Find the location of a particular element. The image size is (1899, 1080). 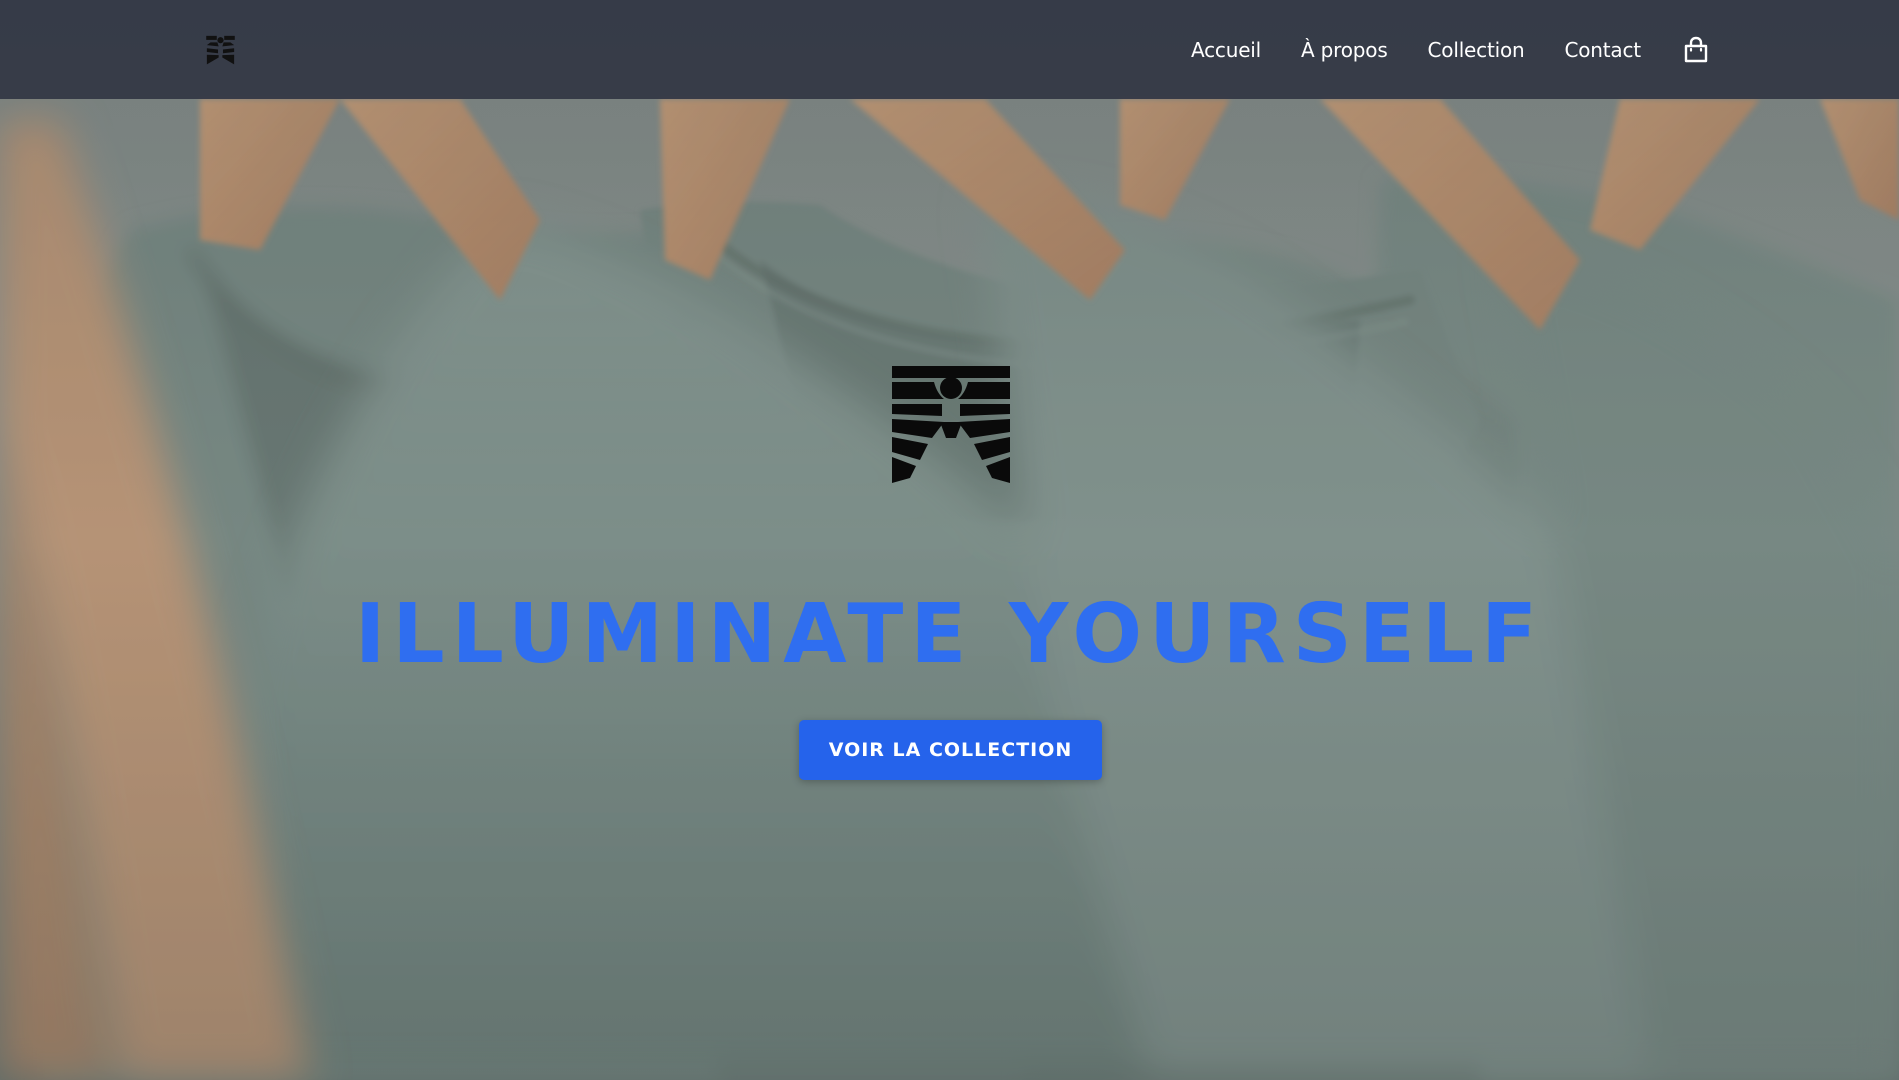

nav-link-about: À propos is located at coordinates (1344, 50).